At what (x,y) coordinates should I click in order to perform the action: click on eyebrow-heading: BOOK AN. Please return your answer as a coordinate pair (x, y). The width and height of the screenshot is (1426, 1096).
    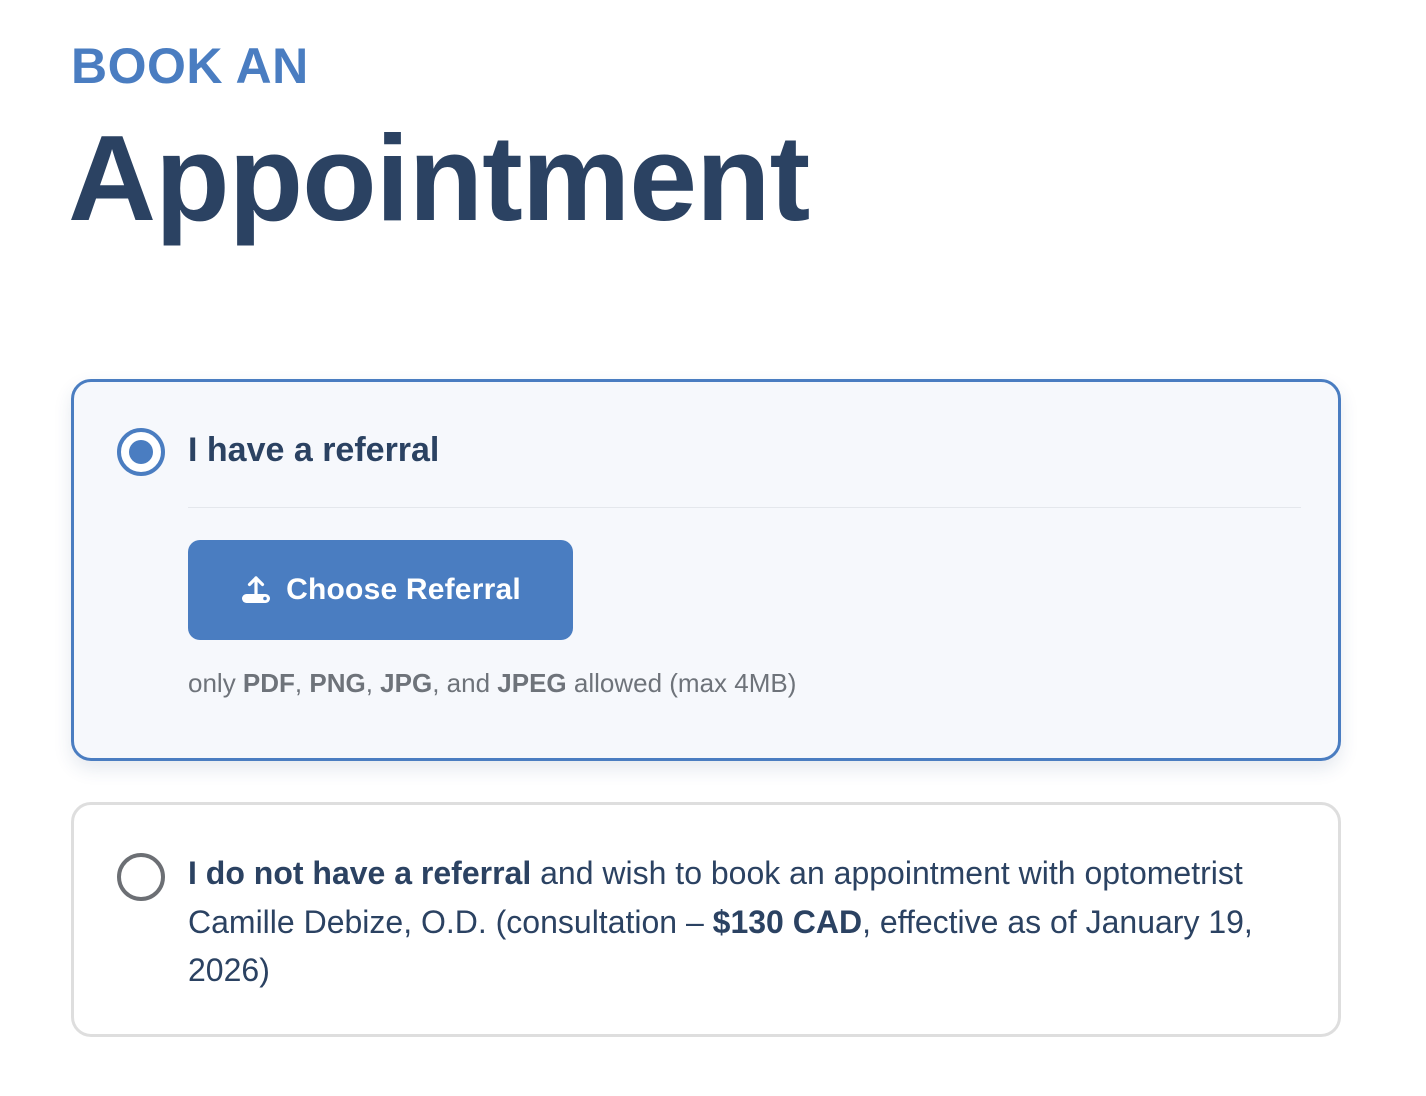
    Looking at the image, I should click on (190, 66).